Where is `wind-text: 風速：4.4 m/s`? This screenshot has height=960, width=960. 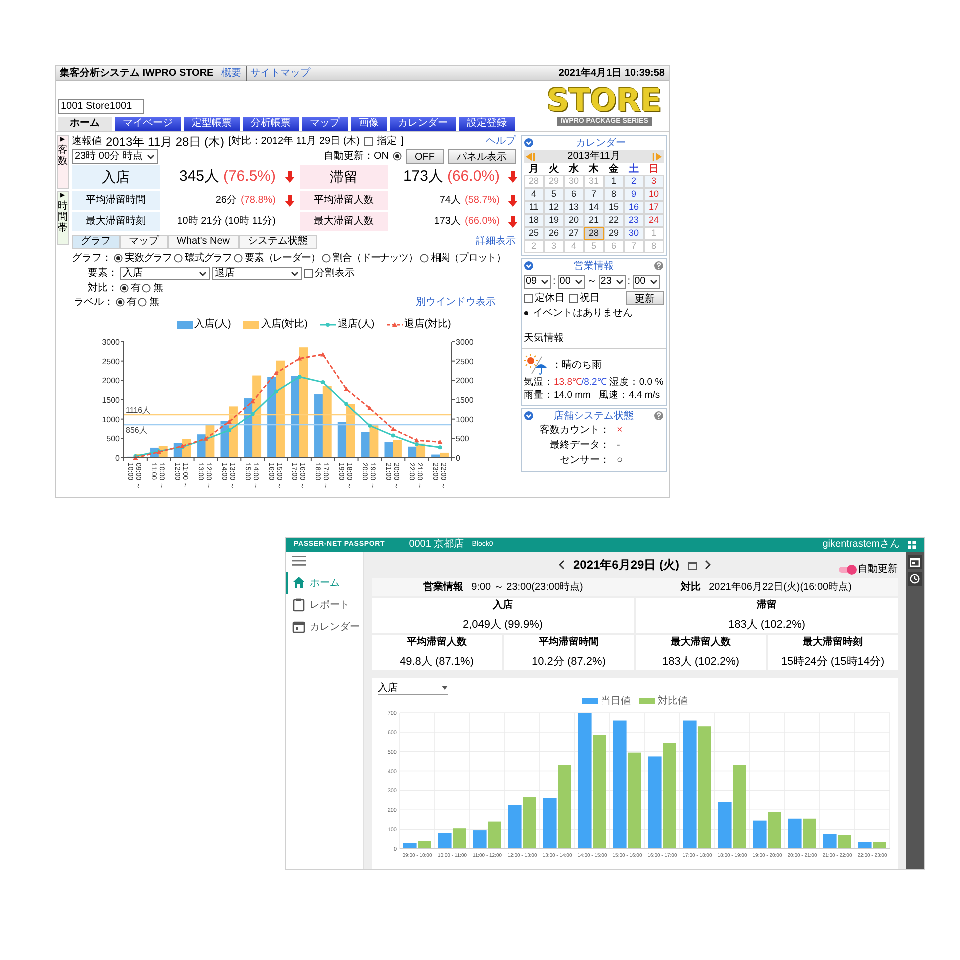
wind-text: 風速：4.4 m/s is located at coordinates (629, 396).